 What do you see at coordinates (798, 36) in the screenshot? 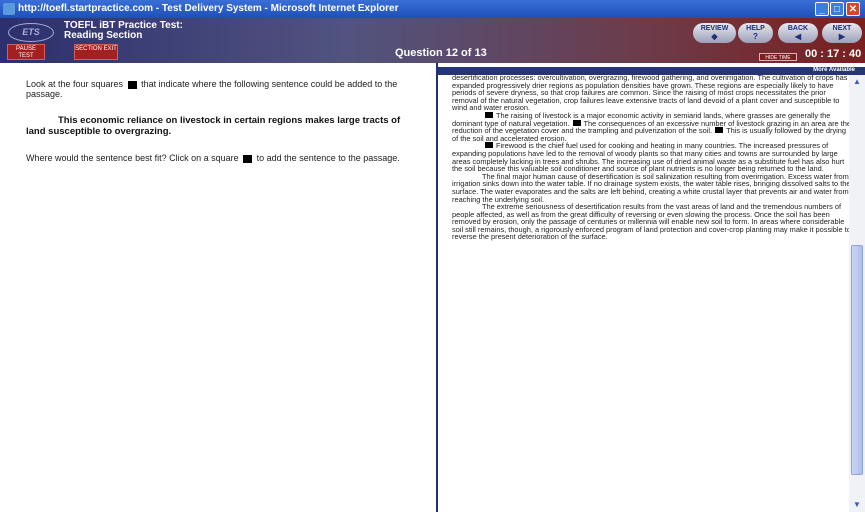
I see `back-arrow-icon: ◀` at bounding box center [798, 36].